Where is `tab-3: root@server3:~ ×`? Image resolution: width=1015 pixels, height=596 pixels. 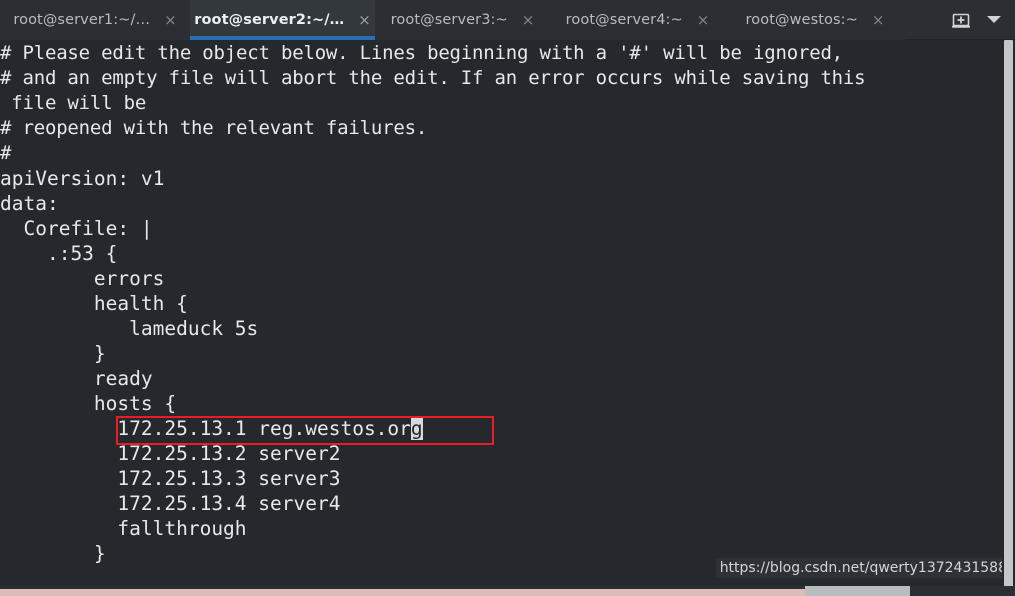 tab-3: root@server3:~ × is located at coordinates (462, 20).